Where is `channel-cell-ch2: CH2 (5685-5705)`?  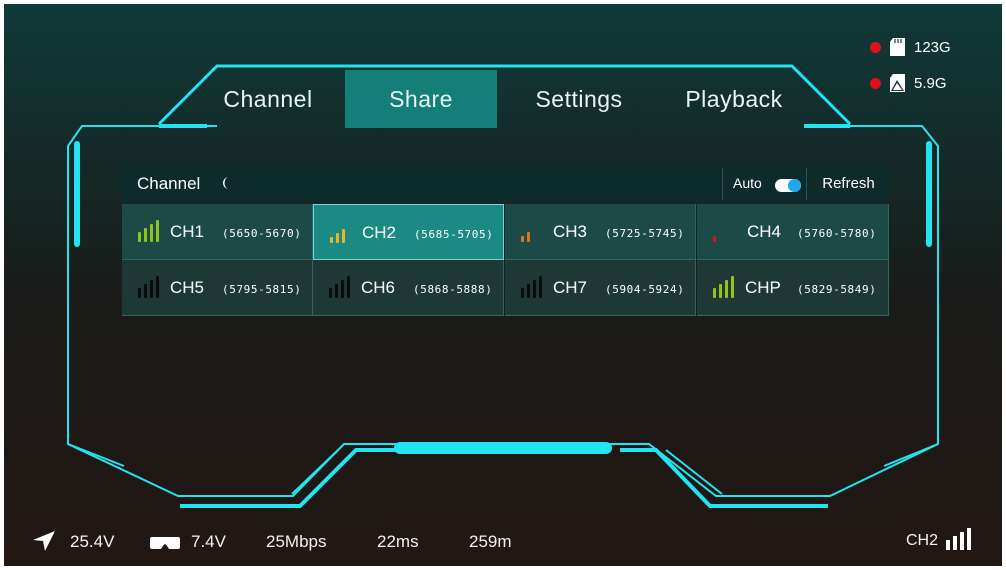 channel-cell-ch2: CH2 (5685-5705) is located at coordinates (408, 232).